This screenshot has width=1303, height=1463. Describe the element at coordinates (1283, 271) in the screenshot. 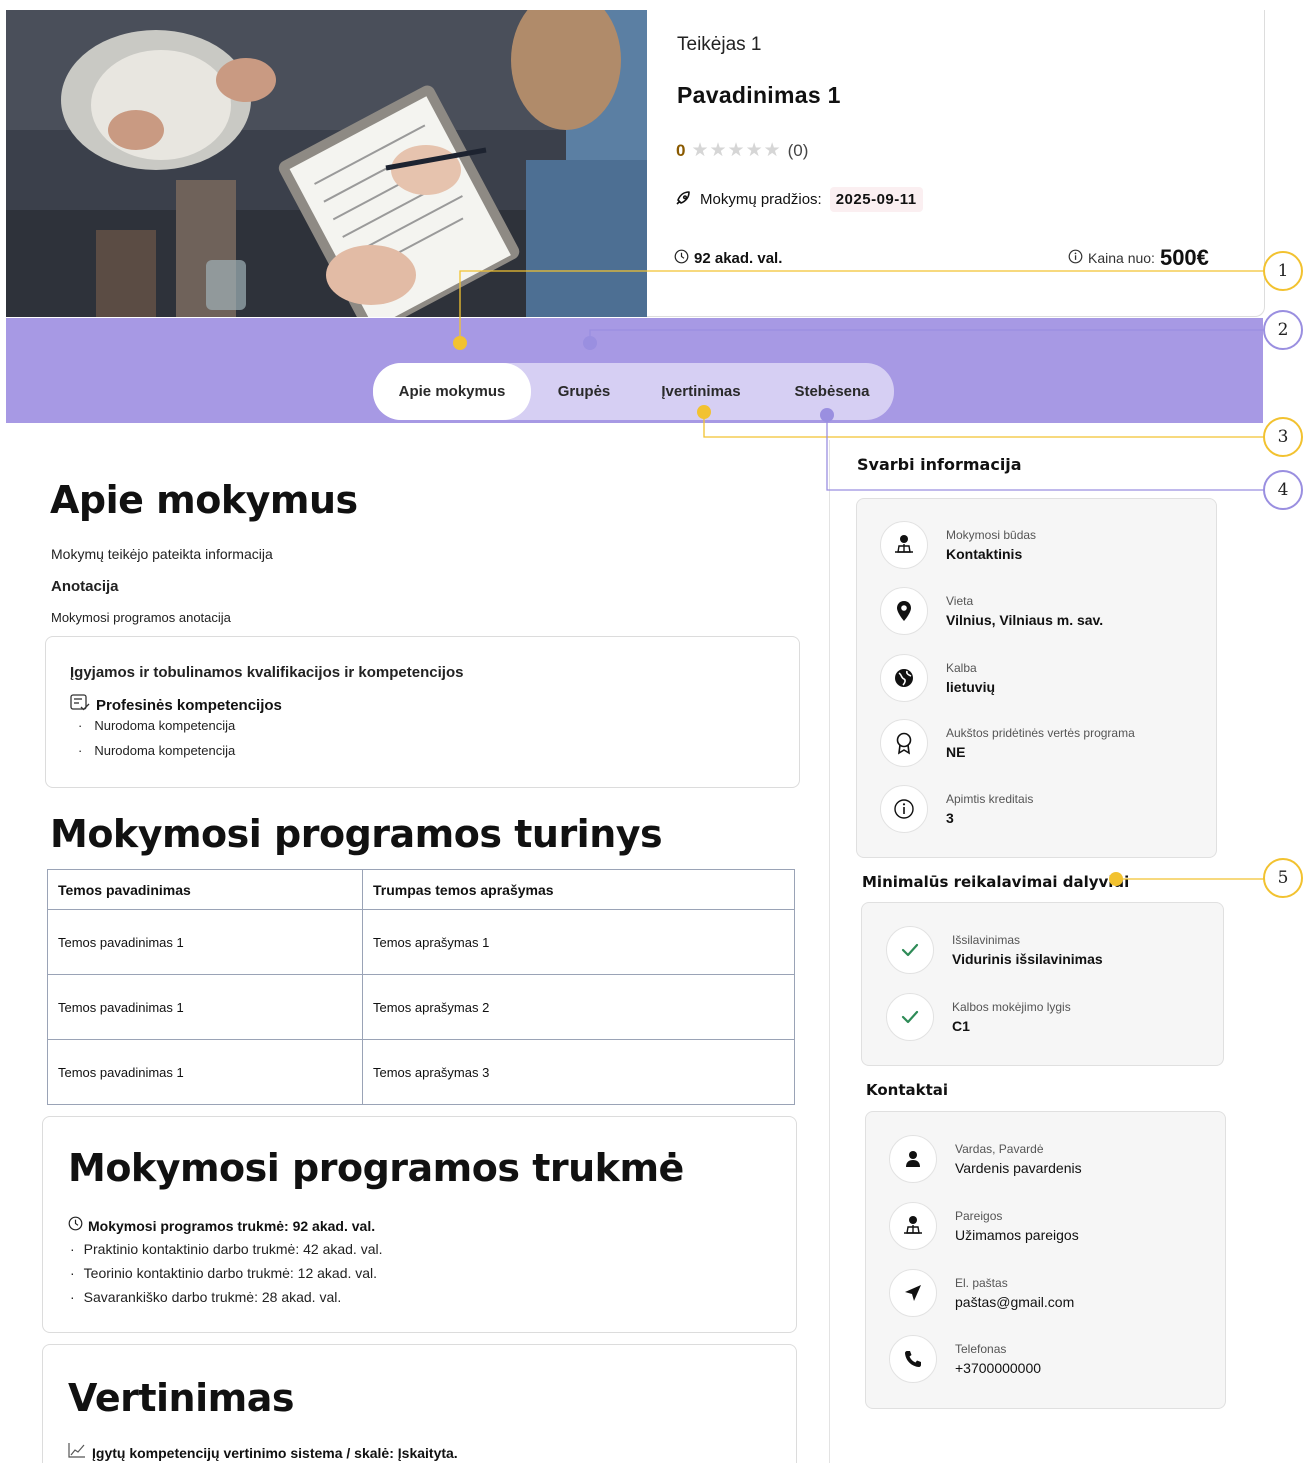

I see `callout-1: 1` at that location.